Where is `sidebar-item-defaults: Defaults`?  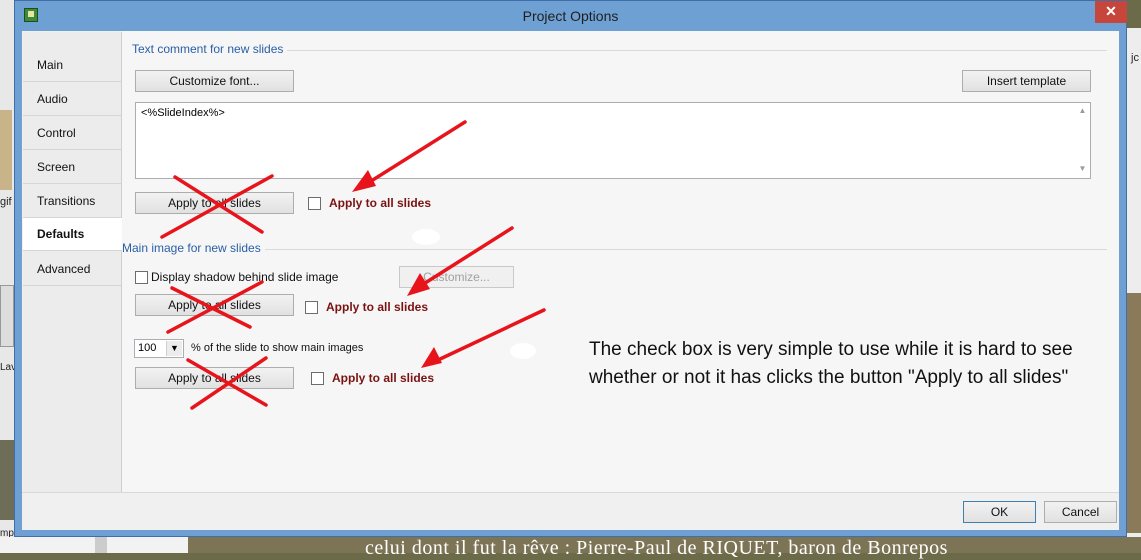
sidebar-item-defaults: Defaults is located at coordinates (73, 234).